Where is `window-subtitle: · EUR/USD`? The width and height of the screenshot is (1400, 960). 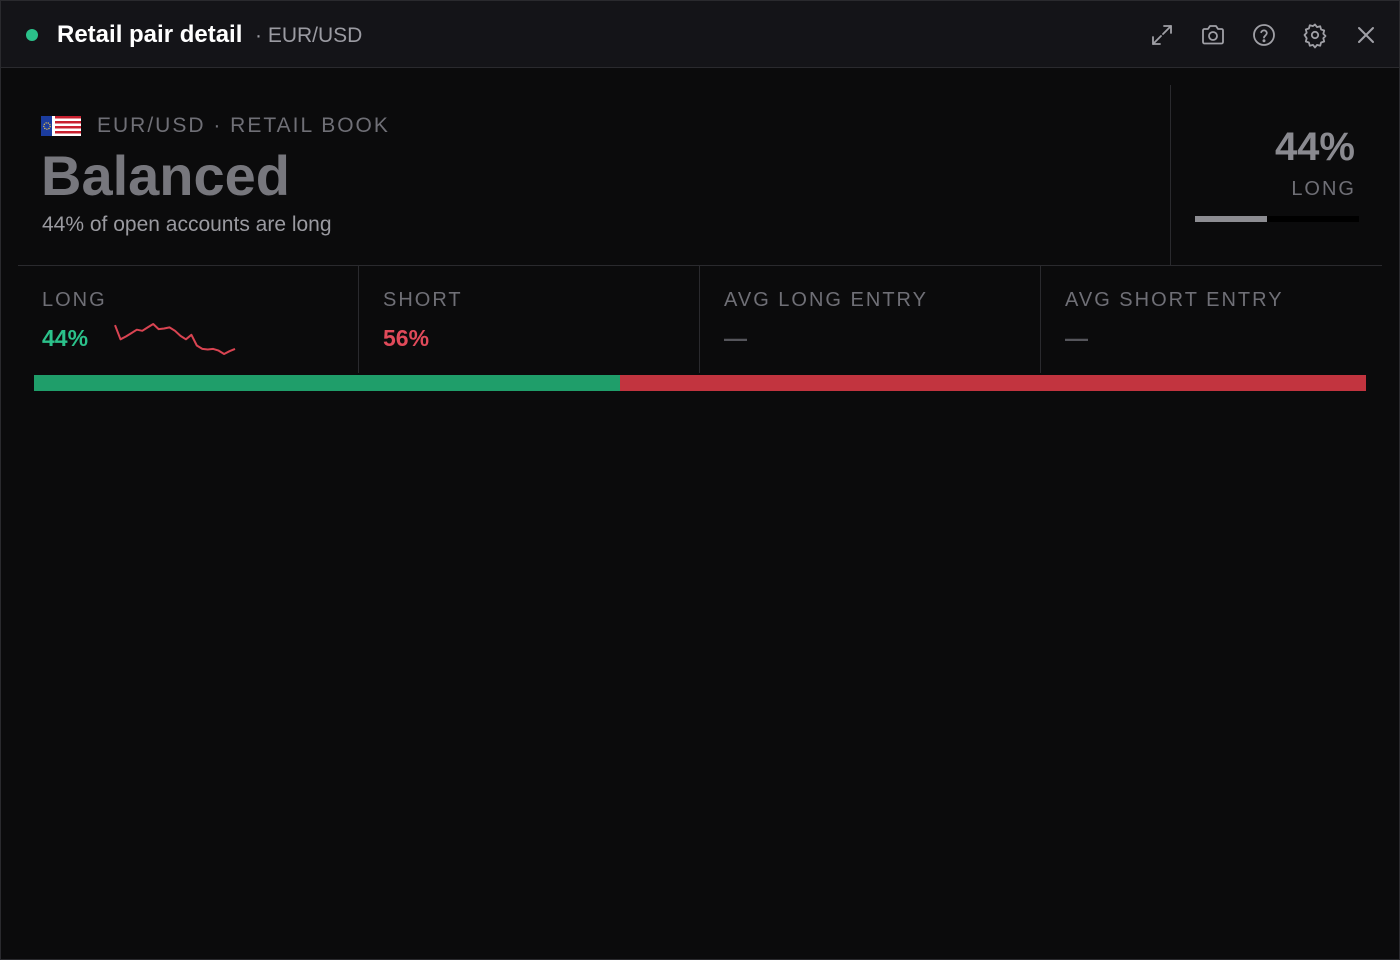
window-subtitle: · EUR/USD is located at coordinates (309, 35).